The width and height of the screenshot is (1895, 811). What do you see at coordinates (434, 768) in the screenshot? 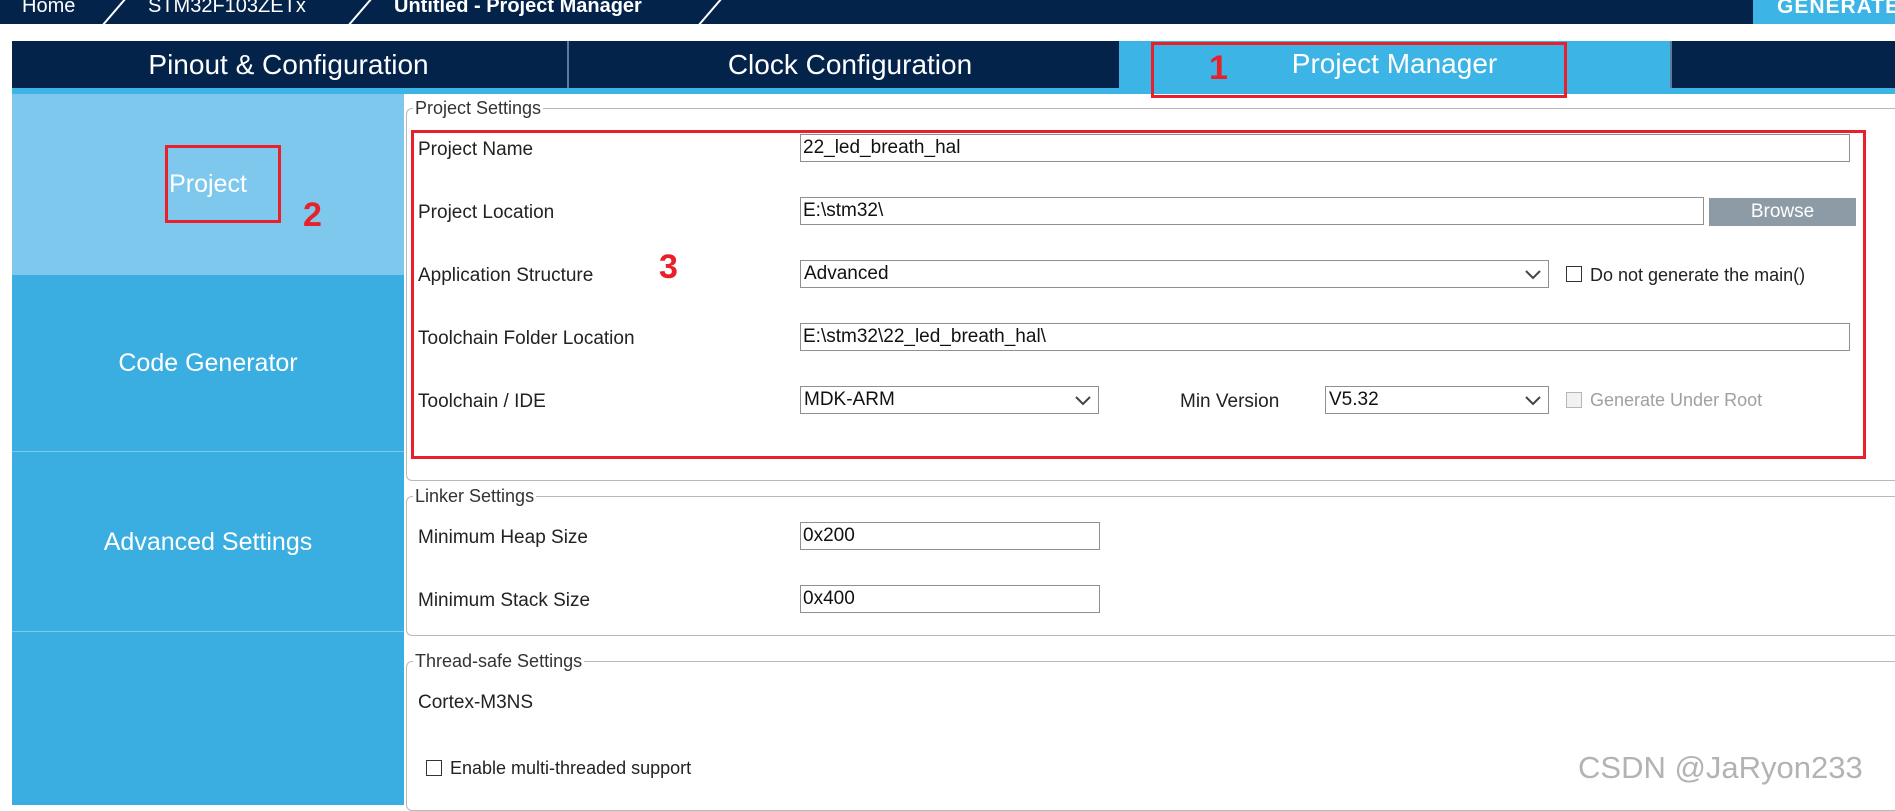
I see `multithread-checkbox` at bounding box center [434, 768].